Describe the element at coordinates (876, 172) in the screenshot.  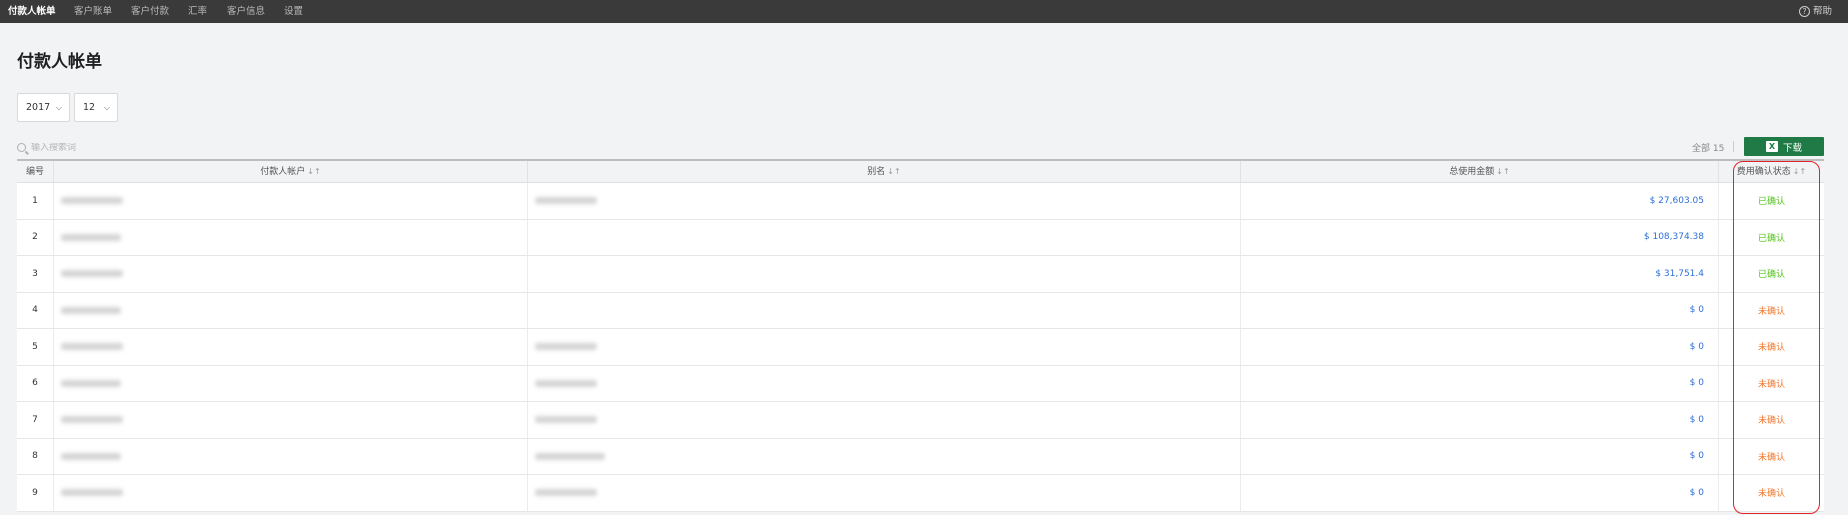
I see `column-header-alias-label: 别名` at that location.